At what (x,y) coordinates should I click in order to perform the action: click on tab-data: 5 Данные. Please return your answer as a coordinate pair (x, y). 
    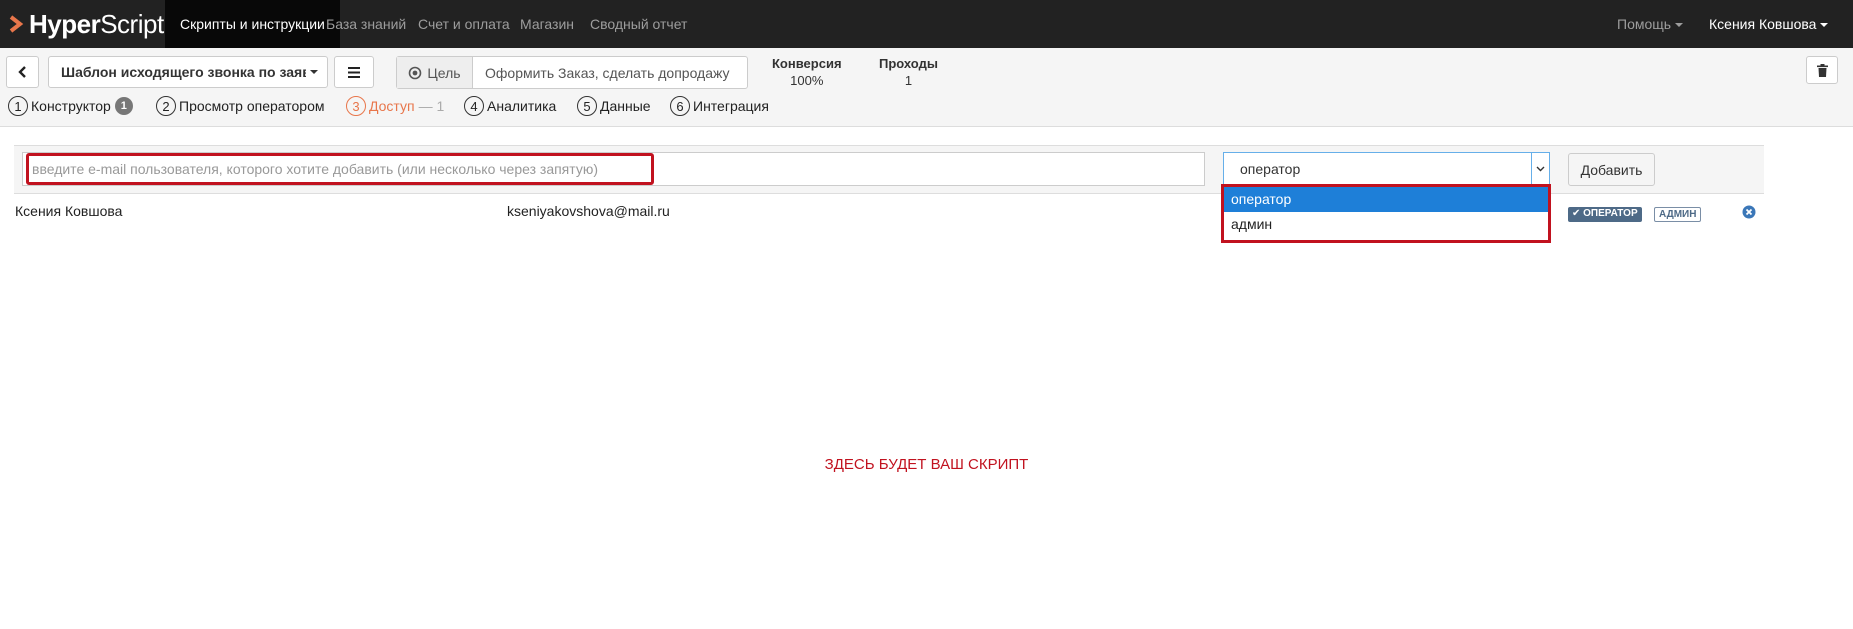
    Looking at the image, I should click on (614, 106).